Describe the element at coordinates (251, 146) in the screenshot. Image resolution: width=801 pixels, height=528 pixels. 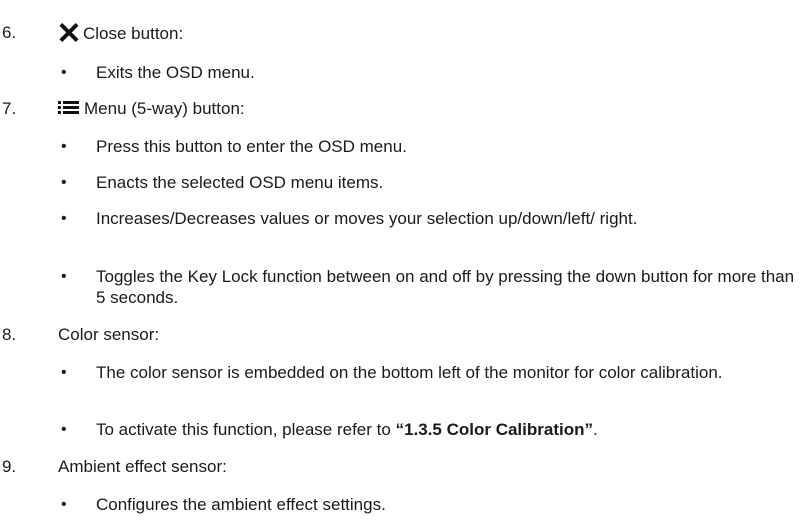
I see `bullet-text: Press this button to enter the OSD menu.` at that location.